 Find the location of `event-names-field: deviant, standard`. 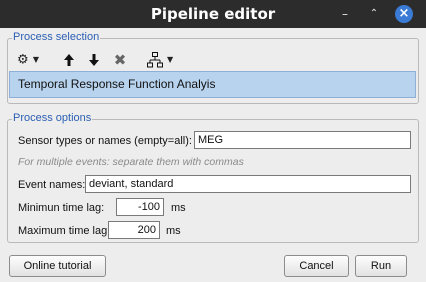

event-names-field: deviant, standard is located at coordinates (248, 184).